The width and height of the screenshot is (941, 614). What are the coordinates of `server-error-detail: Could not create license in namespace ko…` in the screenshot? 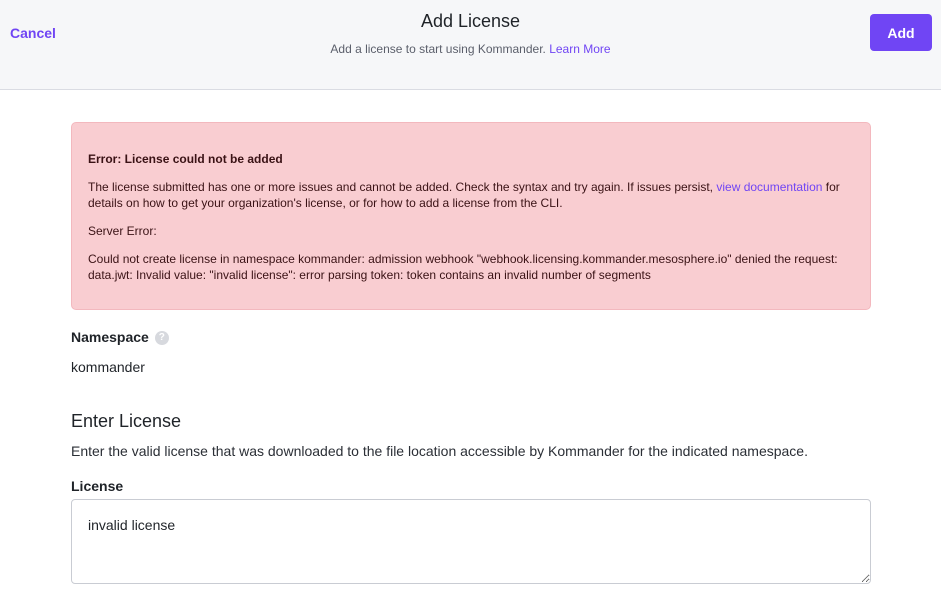 It's located at (463, 267).